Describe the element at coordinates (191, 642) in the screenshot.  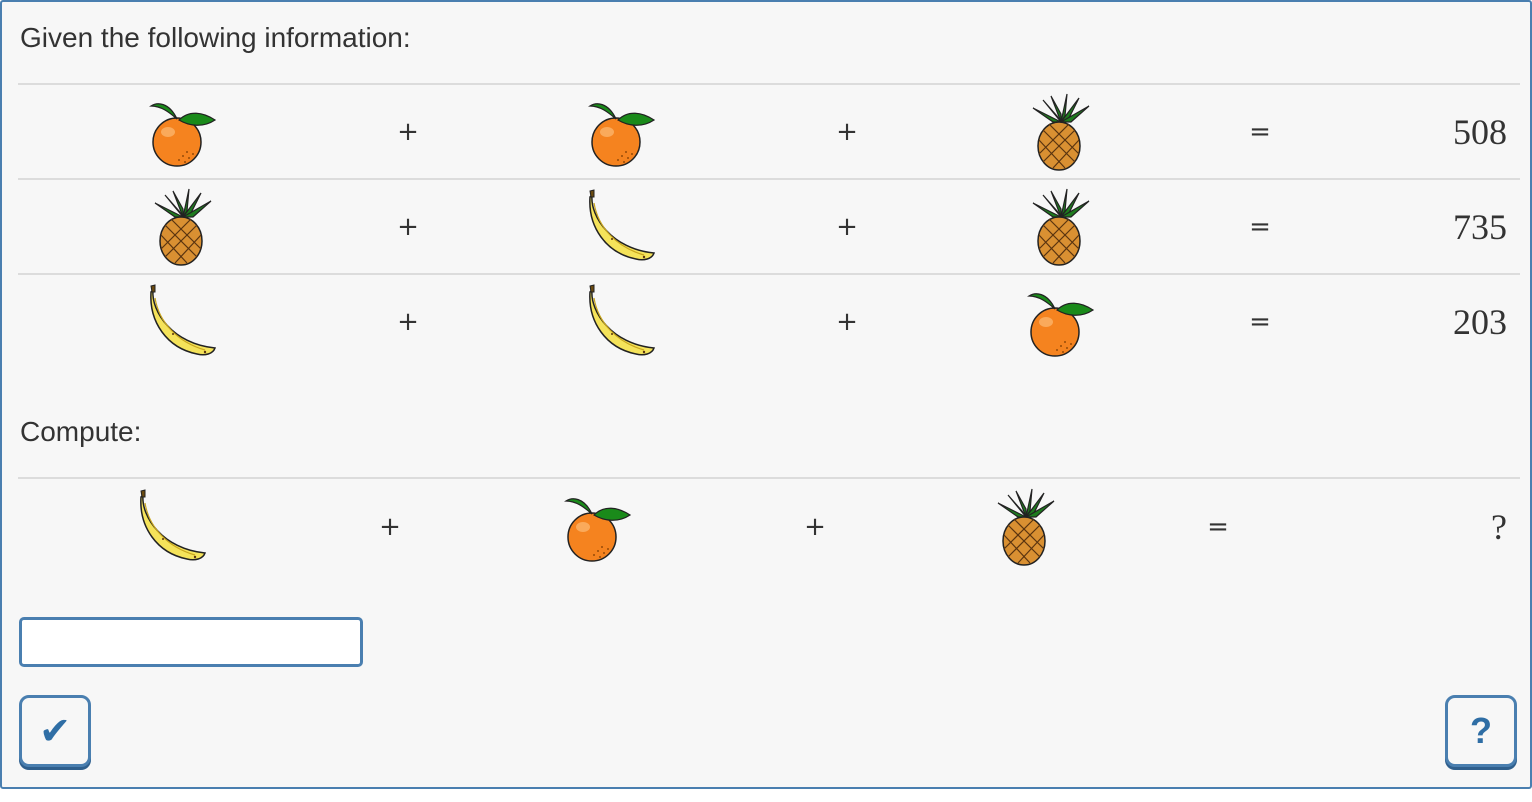
I see `answer-input` at that location.